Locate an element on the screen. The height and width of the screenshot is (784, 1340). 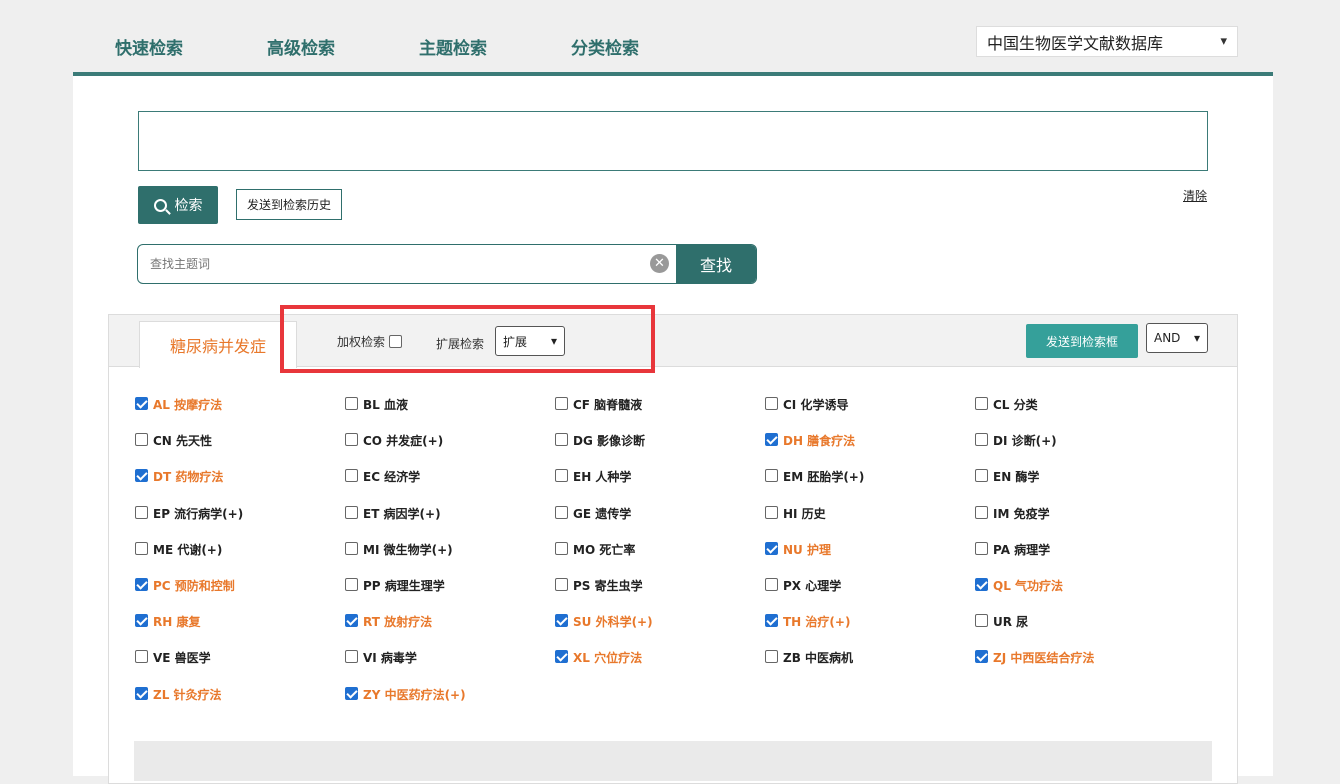
qualifier-item: AL 按摩疗法 is located at coordinates (240, 413).